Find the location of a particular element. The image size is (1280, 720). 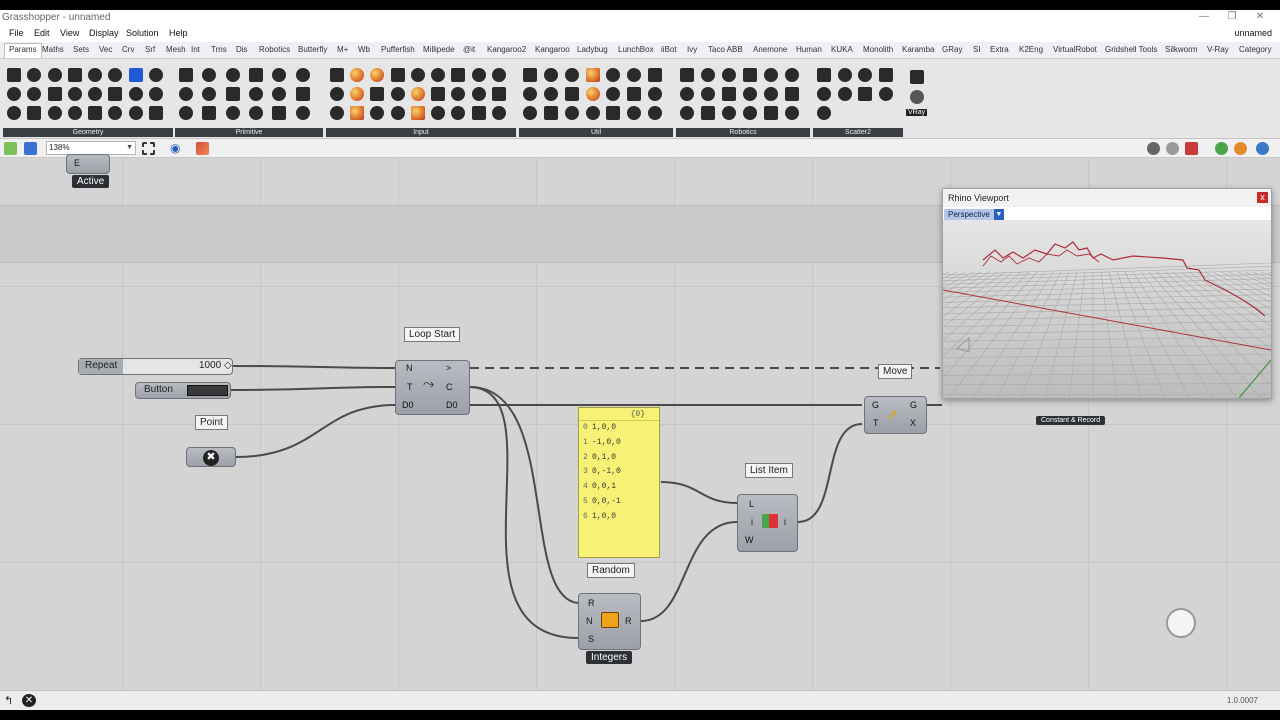

point-component: ✖ is located at coordinates (211, 457).